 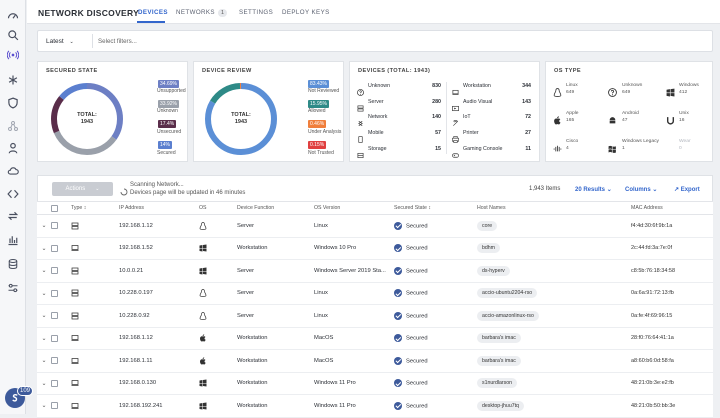 What do you see at coordinates (13, 194) in the screenshot?
I see `code-icon` at bounding box center [13, 194].